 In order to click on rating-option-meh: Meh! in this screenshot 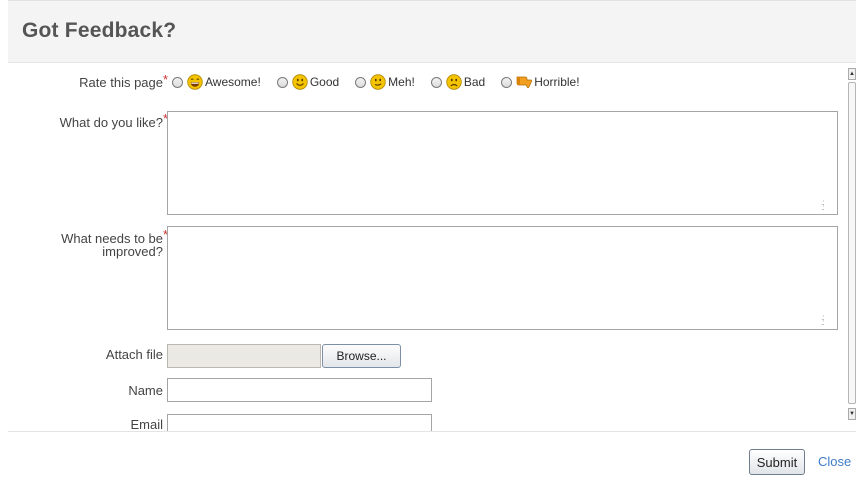, I will do `click(385, 82)`.